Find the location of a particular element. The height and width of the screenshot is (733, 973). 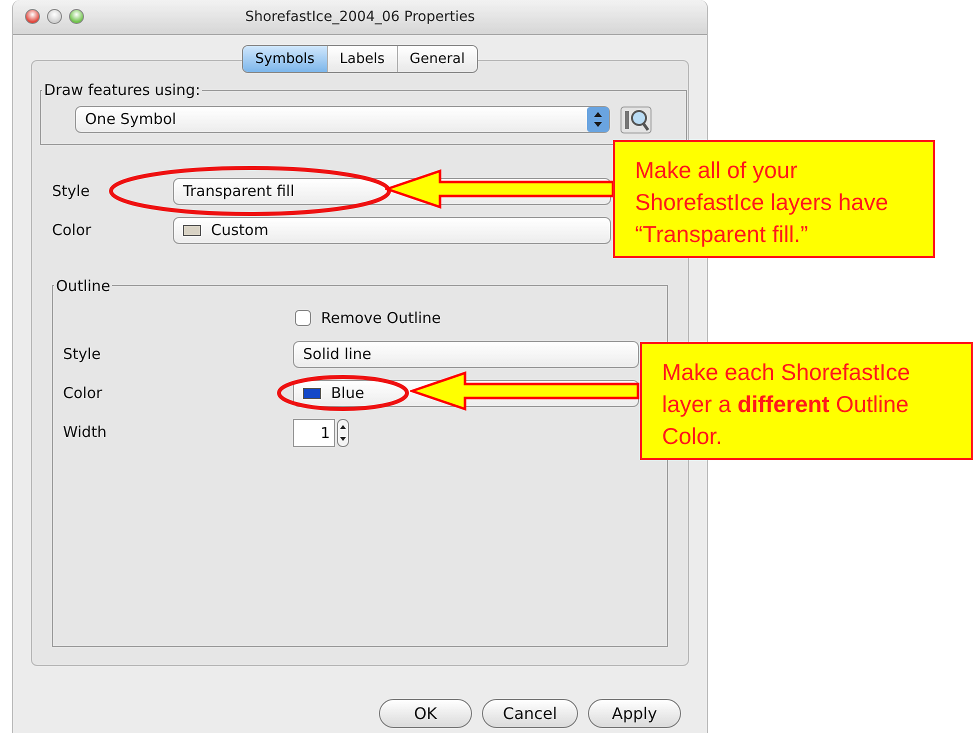

number-field: 1 is located at coordinates (314, 432).